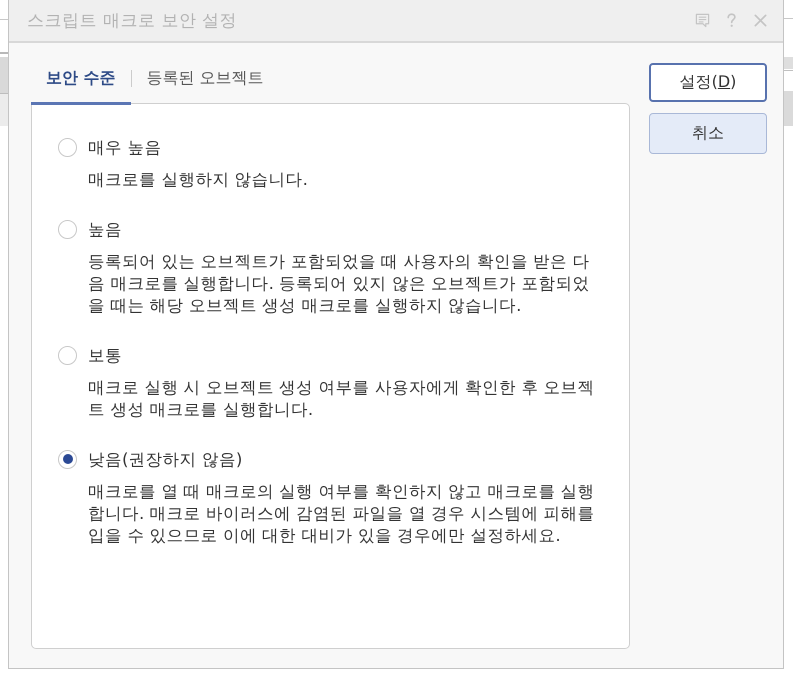 The image size is (793, 678). I want to click on comment-icon, so click(702, 20).